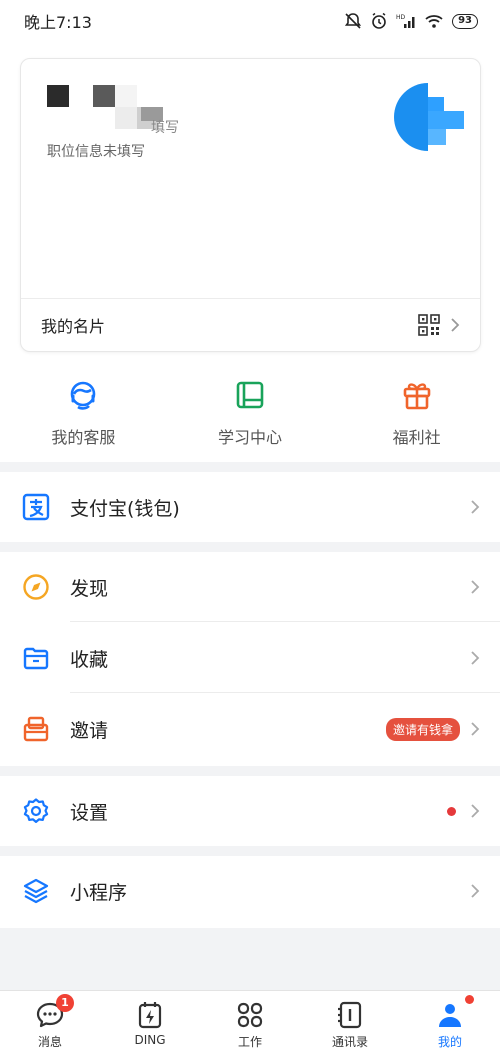 This screenshot has height=1057, width=500. What do you see at coordinates (250, 325) in the screenshot?
I see `my-card-row: 我的名片` at bounding box center [250, 325].